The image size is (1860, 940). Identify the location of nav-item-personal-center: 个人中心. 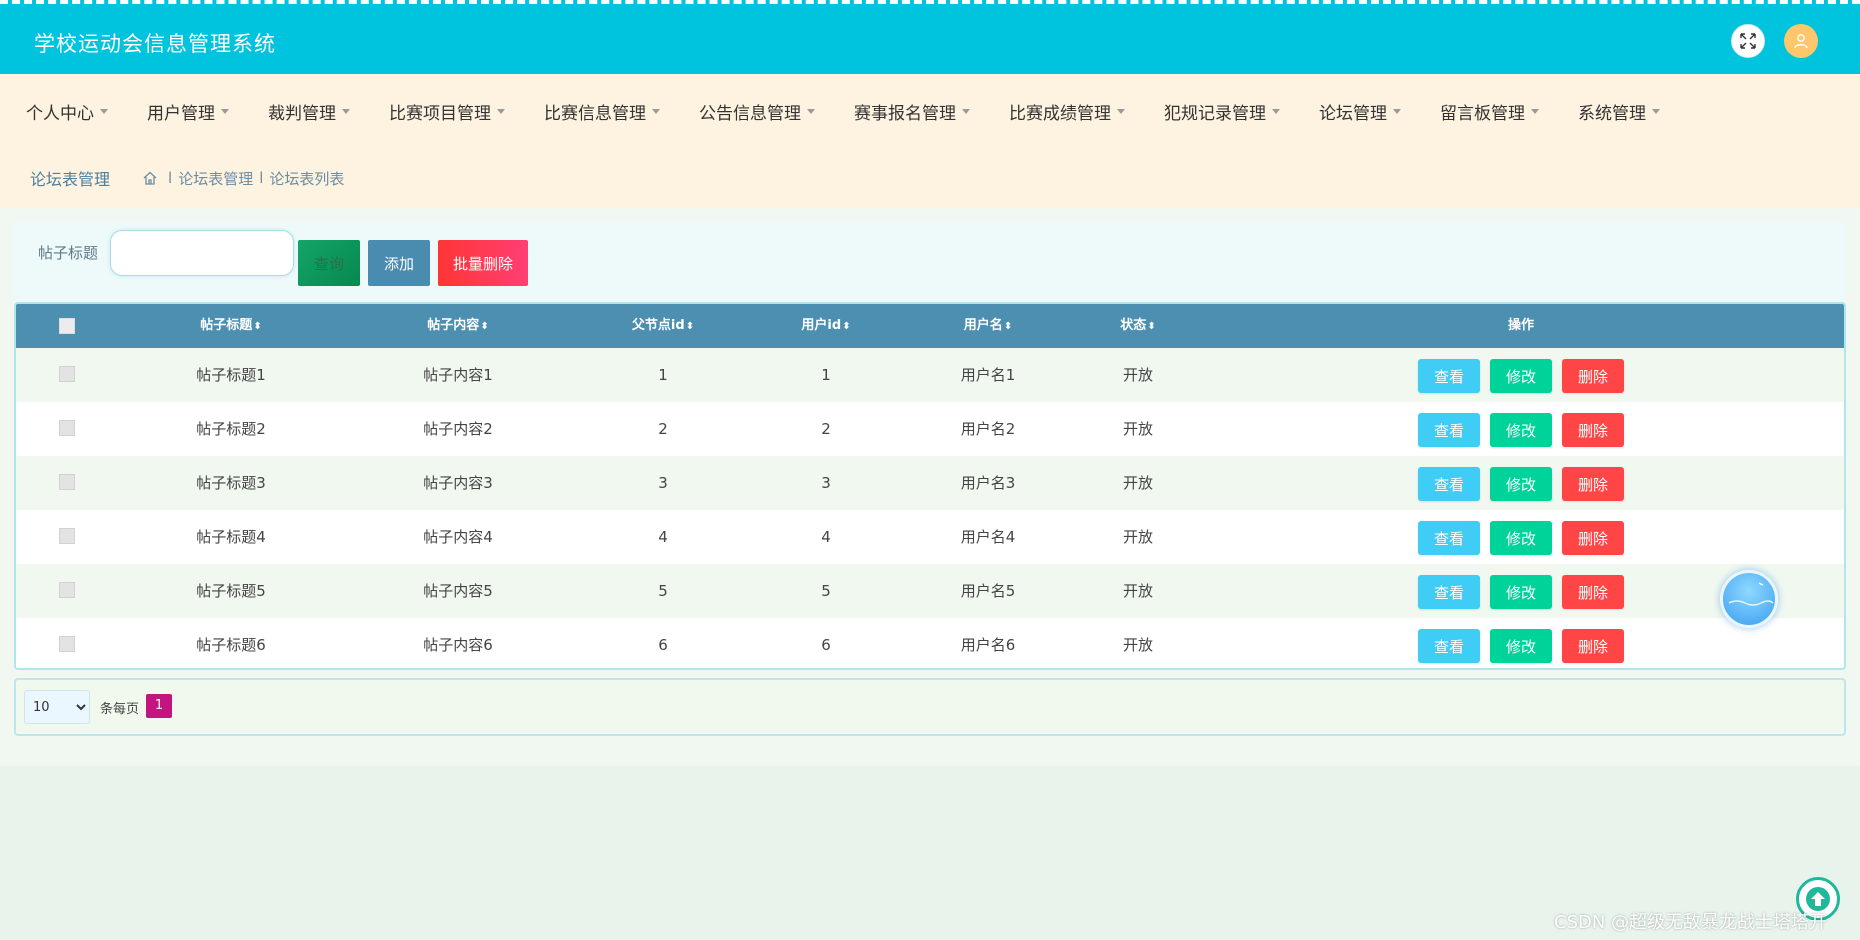
(67, 111).